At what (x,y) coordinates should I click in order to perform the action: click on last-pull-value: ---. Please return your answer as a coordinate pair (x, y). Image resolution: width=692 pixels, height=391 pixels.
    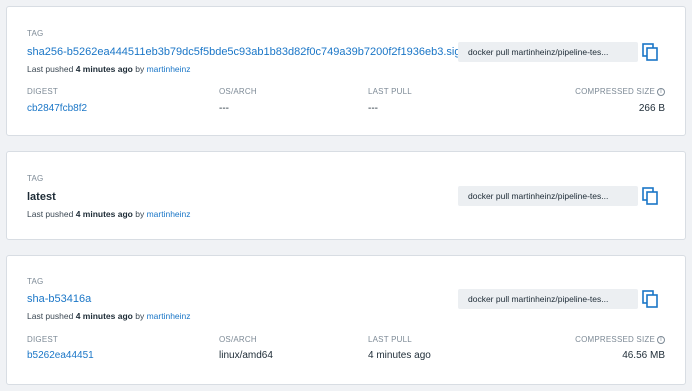
    Looking at the image, I should click on (373, 108).